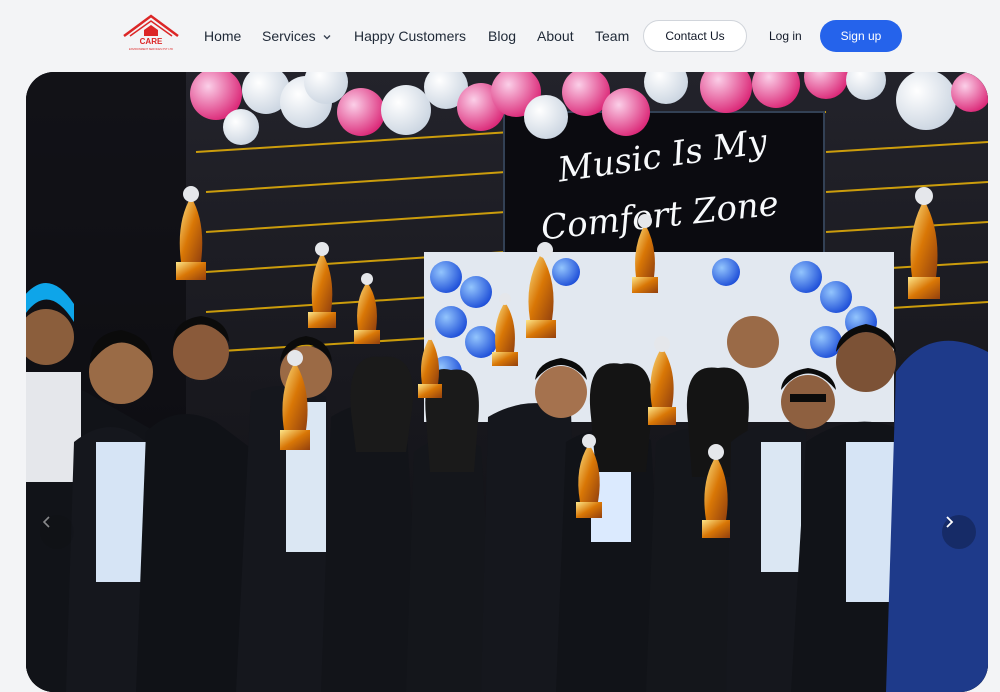 This screenshot has width=1000, height=692. Describe the element at coordinates (950, 522) in the screenshot. I see `chevron-right-icon` at that location.